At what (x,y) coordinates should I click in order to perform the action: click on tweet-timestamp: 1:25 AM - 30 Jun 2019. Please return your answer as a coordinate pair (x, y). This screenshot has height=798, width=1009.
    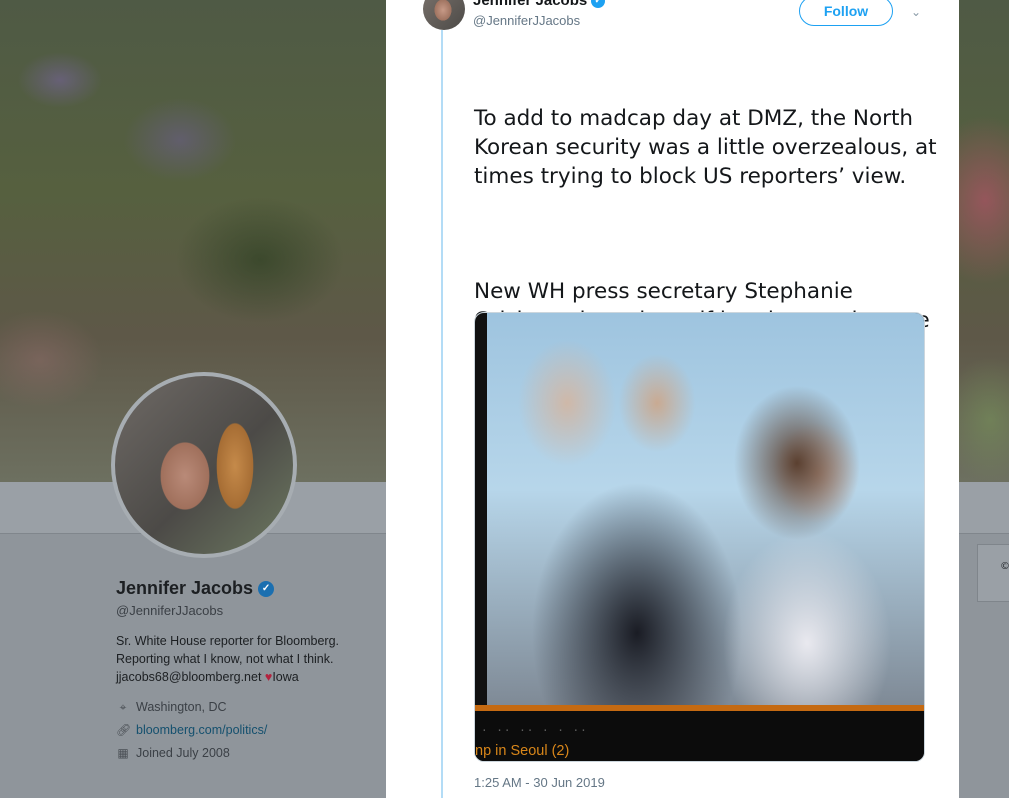
    Looking at the image, I should click on (539, 782).